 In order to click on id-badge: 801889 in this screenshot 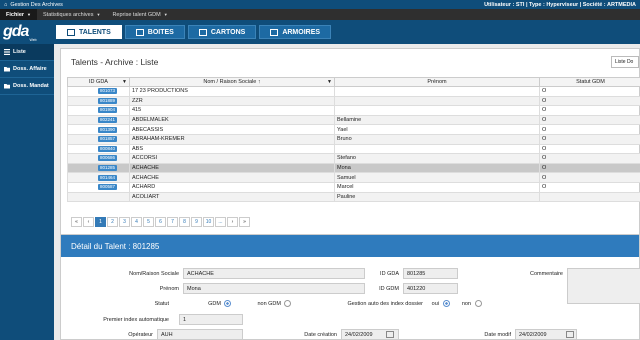, I will do `click(108, 100)`.